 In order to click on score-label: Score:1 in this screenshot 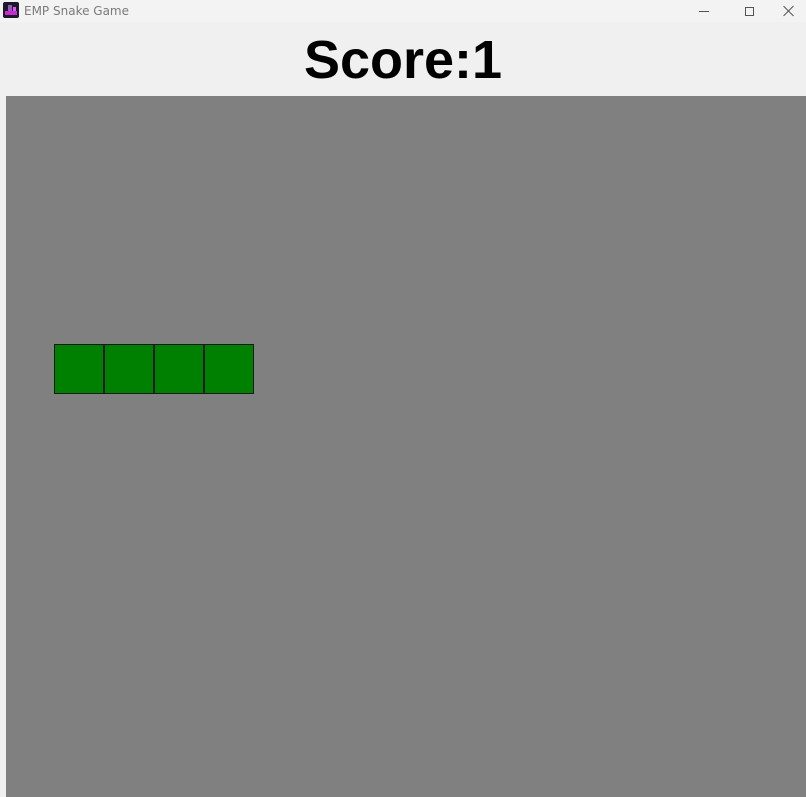, I will do `click(403, 60)`.